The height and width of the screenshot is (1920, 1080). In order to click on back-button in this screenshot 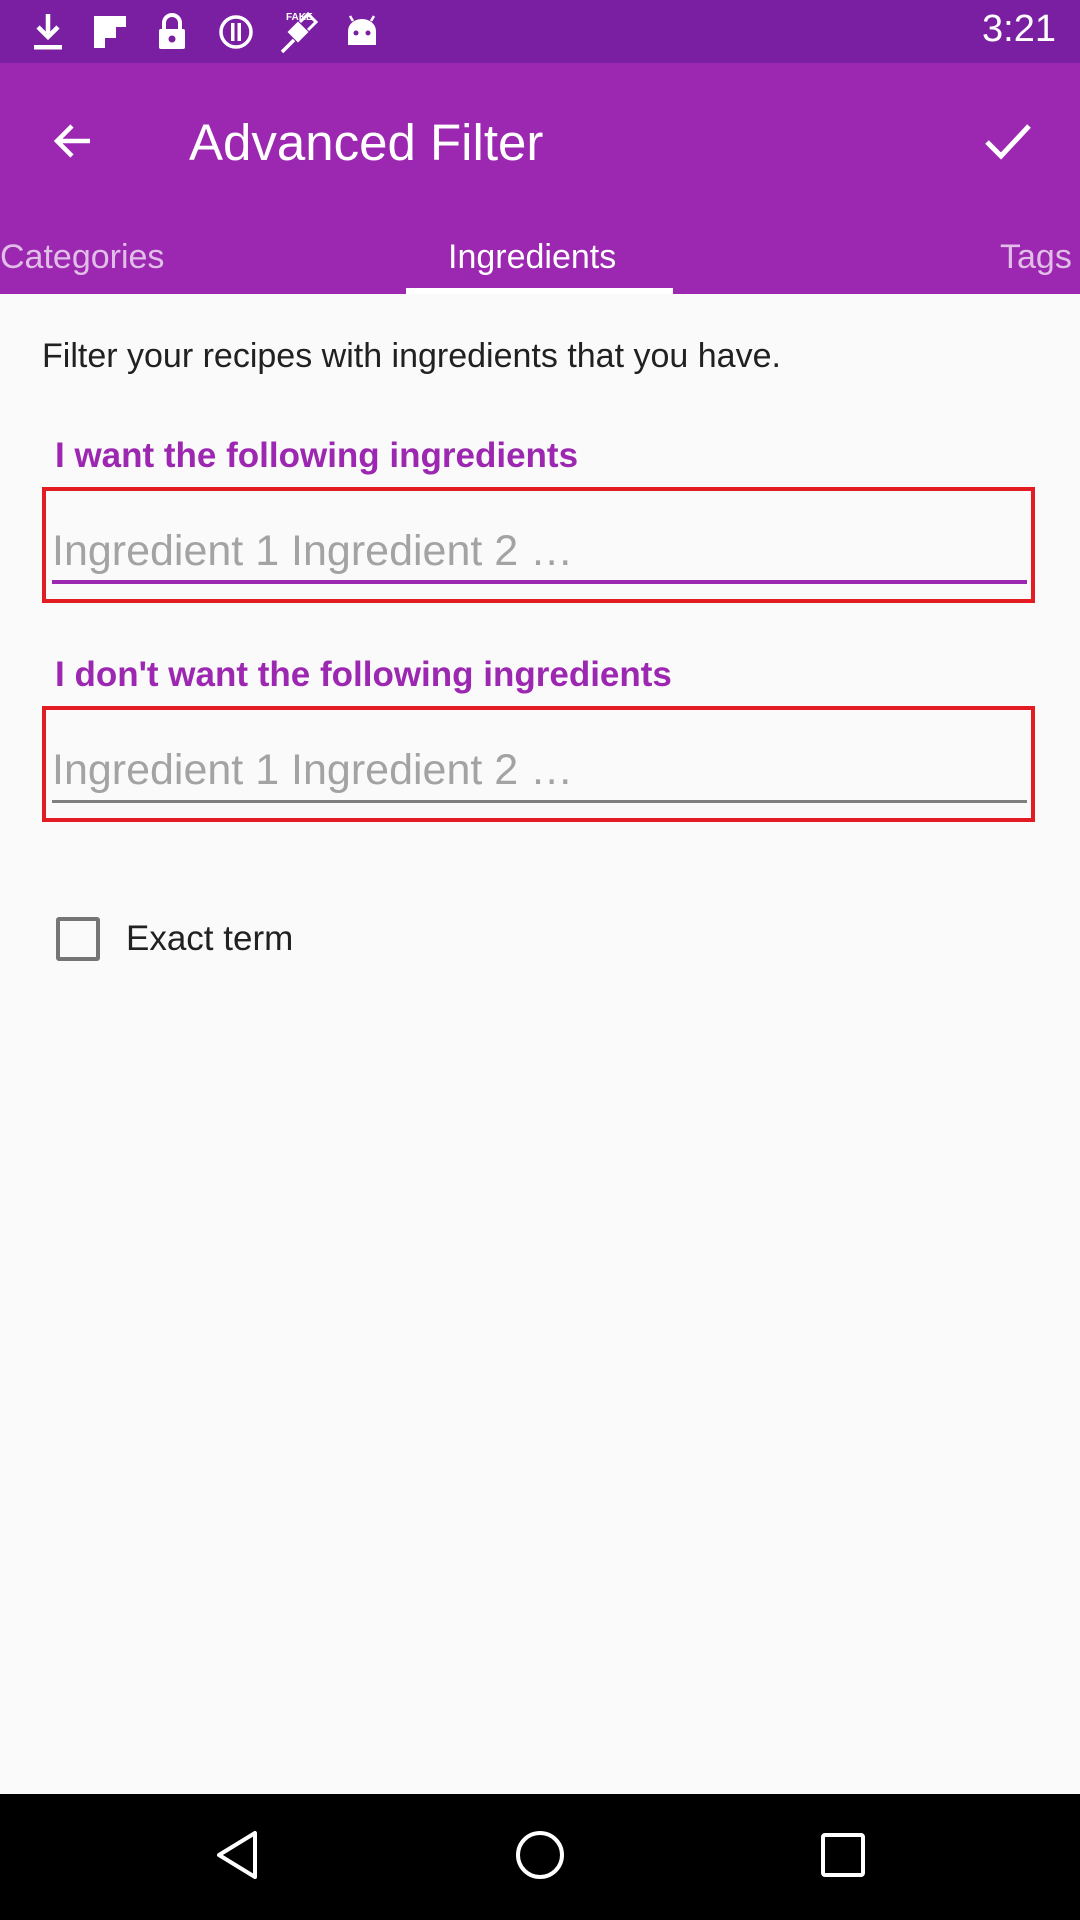, I will do `click(72, 143)`.